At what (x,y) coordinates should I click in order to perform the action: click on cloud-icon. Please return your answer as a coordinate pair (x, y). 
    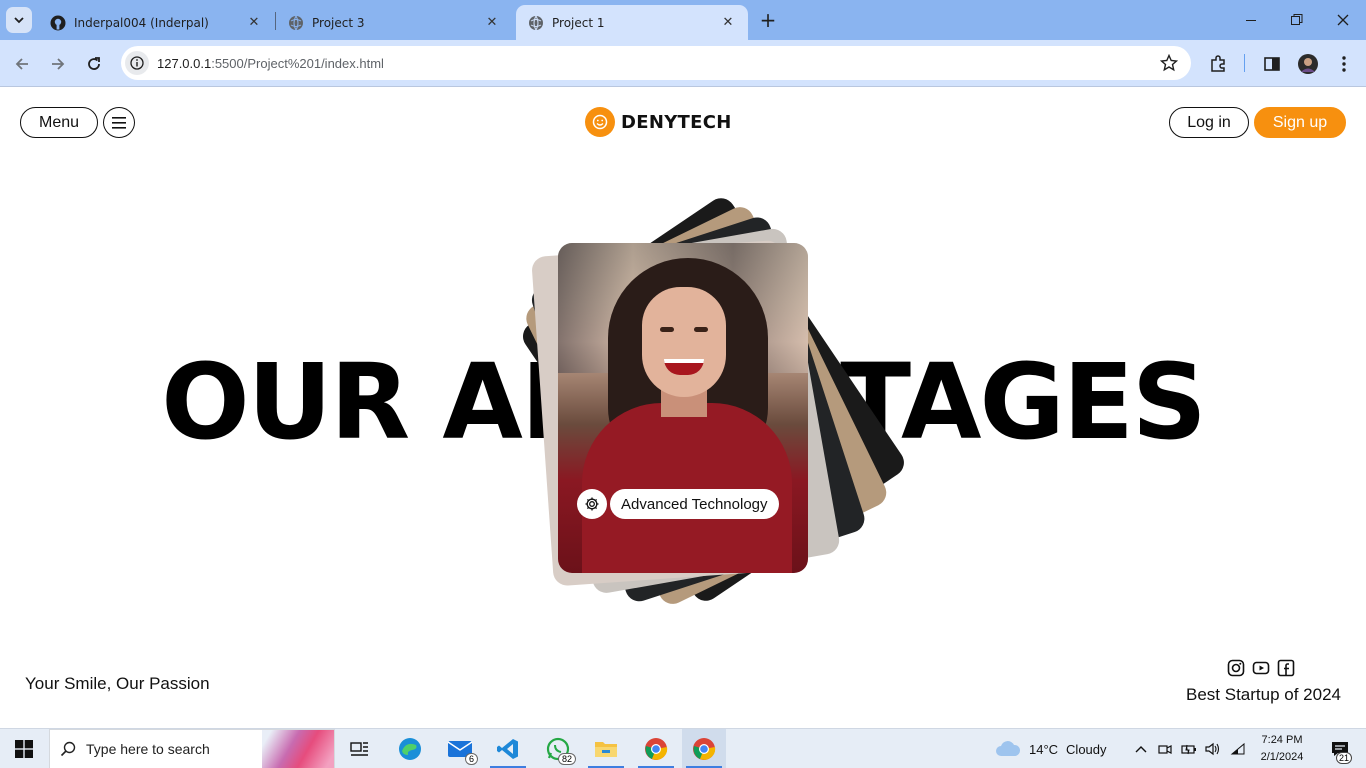
    Looking at the image, I should click on (1008, 748).